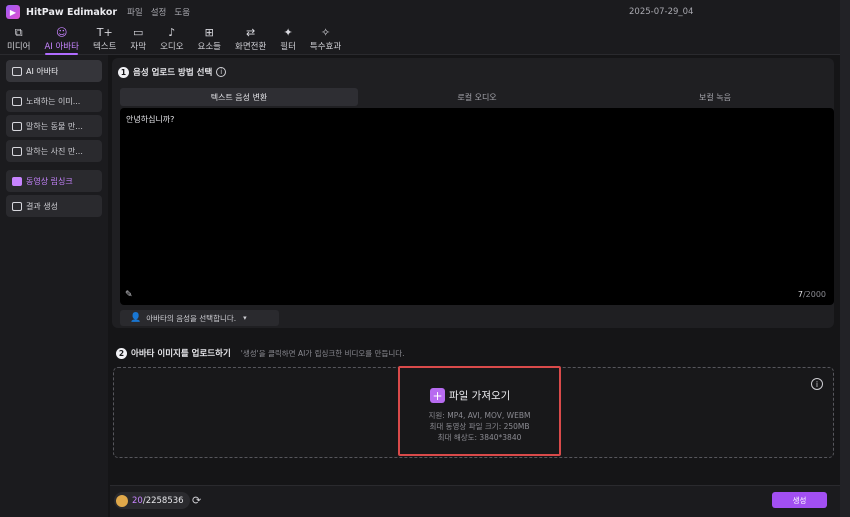  I want to click on char-count-max: /2000, so click(814, 294).